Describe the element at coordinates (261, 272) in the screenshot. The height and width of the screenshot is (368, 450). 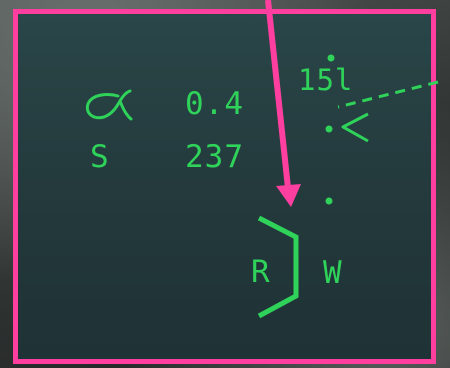
I see `hexagon-label: R` at that location.